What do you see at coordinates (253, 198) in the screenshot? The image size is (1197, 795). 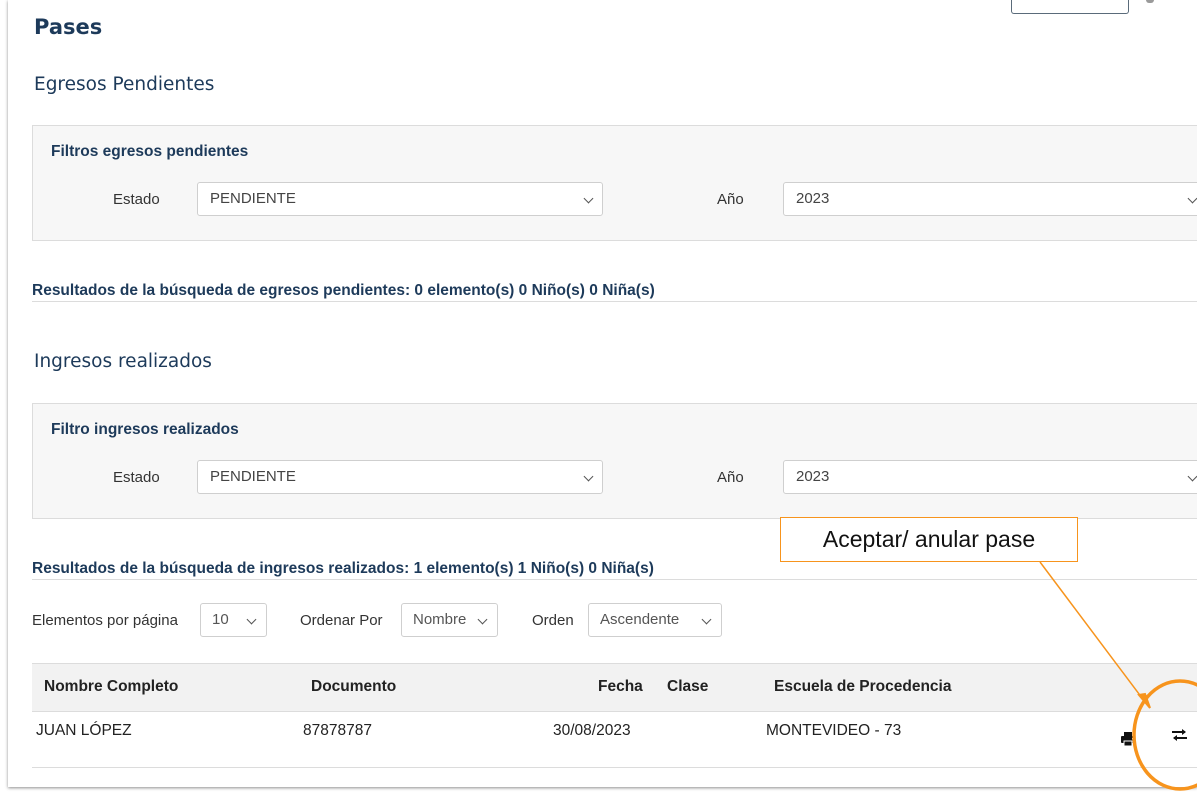 I see `egresos-estado-value: PENDIENTE` at bounding box center [253, 198].